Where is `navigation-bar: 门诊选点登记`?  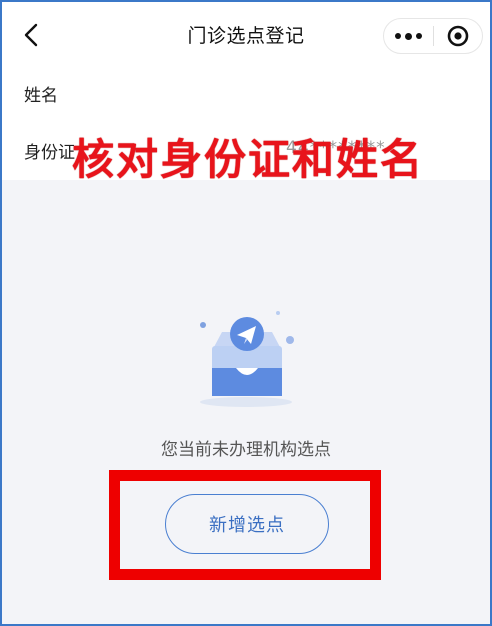 navigation-bar: 门诊选点登记 is located at coordinates (246, 35).